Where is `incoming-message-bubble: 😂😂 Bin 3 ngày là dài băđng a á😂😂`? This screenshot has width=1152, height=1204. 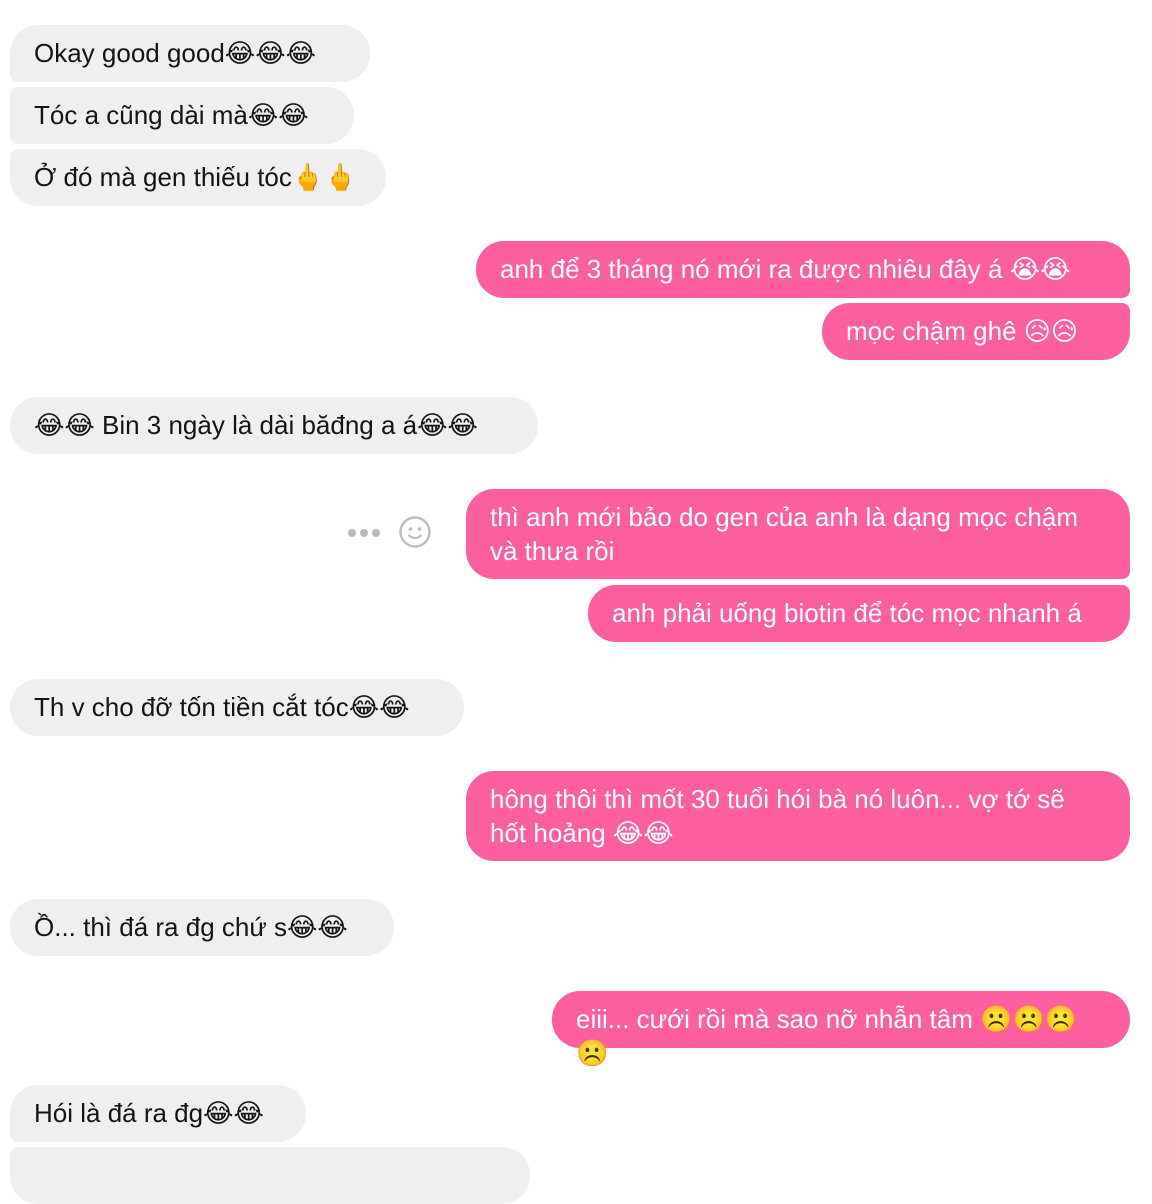 incoming-message-bubble: 😂😂 Bin 3 ngày là dài băđng a á😂😂 is located at coordinates (274, 425).